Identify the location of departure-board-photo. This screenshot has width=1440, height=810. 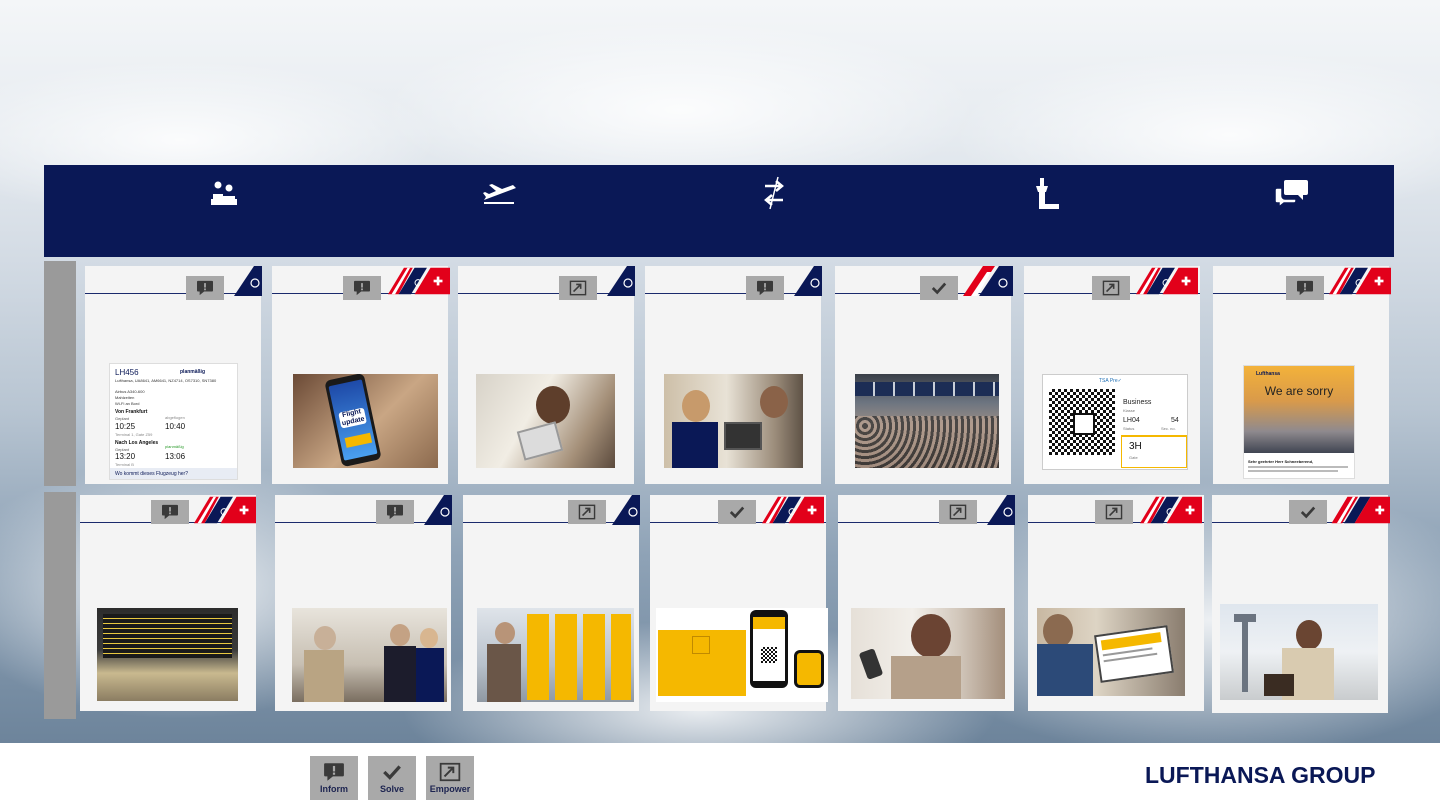
(167, 654).